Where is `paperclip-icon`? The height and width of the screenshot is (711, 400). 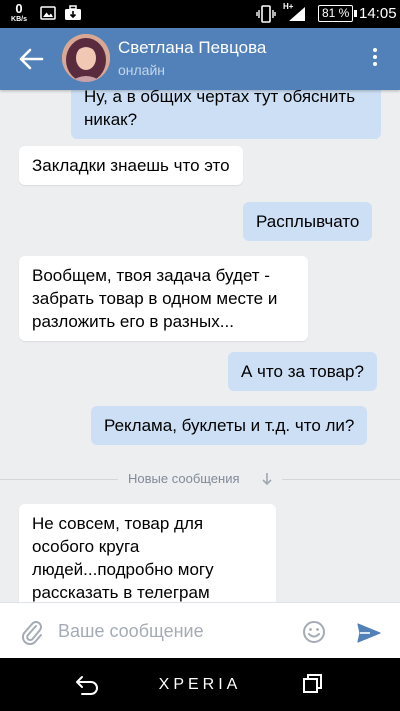 paperclip-icon is located at coordinates (32, 632).